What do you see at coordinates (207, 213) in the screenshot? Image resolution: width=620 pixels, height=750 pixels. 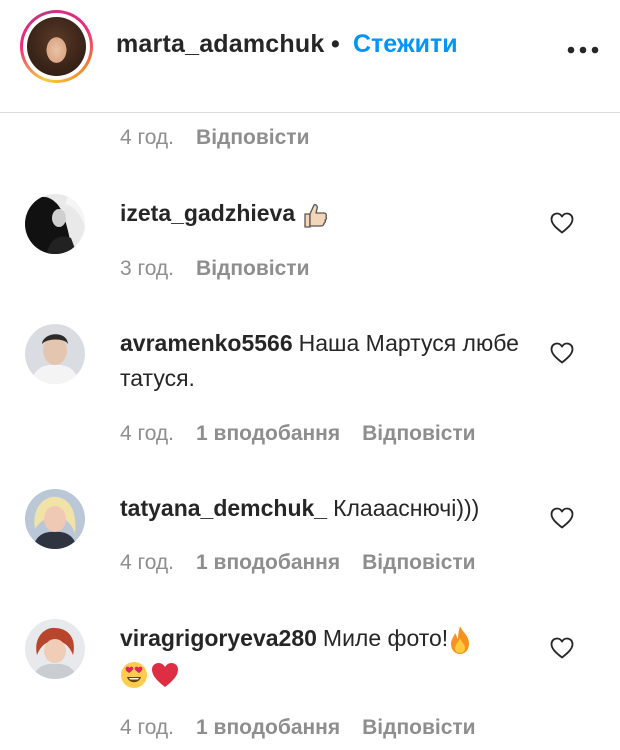 I see `commenter-username: izeta_gadzhieva` at bounding box center [207, 213].